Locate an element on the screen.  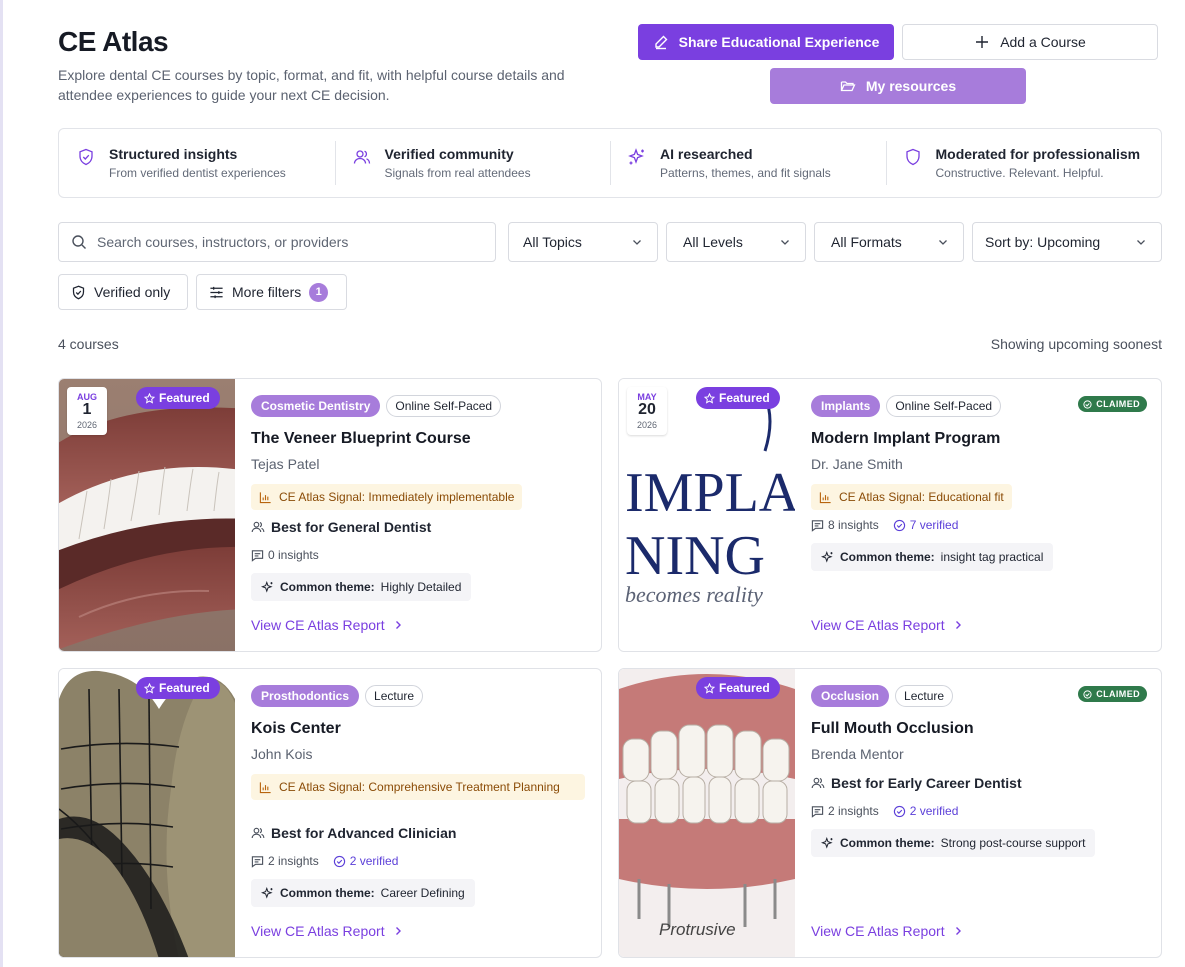
star-icon is located at coordinates (709, 398).